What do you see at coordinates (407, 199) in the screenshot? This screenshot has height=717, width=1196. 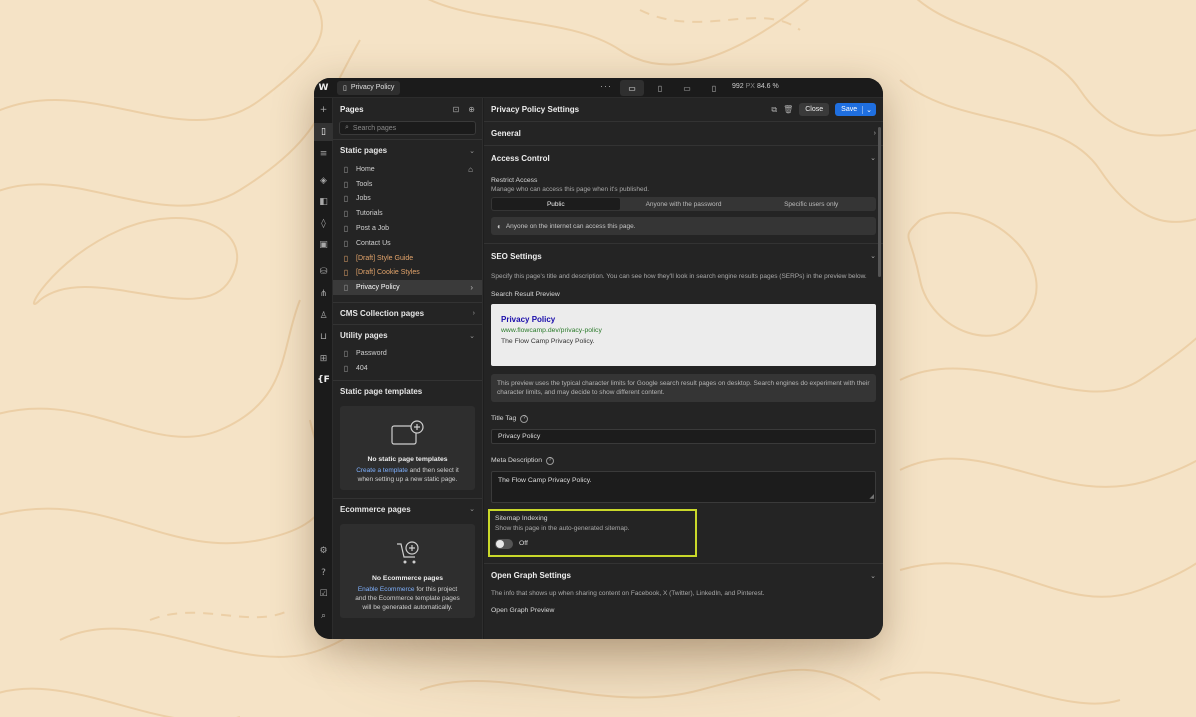 I see `page-item-jobs: ▯ Jobs` at bounding box center [407, 199].